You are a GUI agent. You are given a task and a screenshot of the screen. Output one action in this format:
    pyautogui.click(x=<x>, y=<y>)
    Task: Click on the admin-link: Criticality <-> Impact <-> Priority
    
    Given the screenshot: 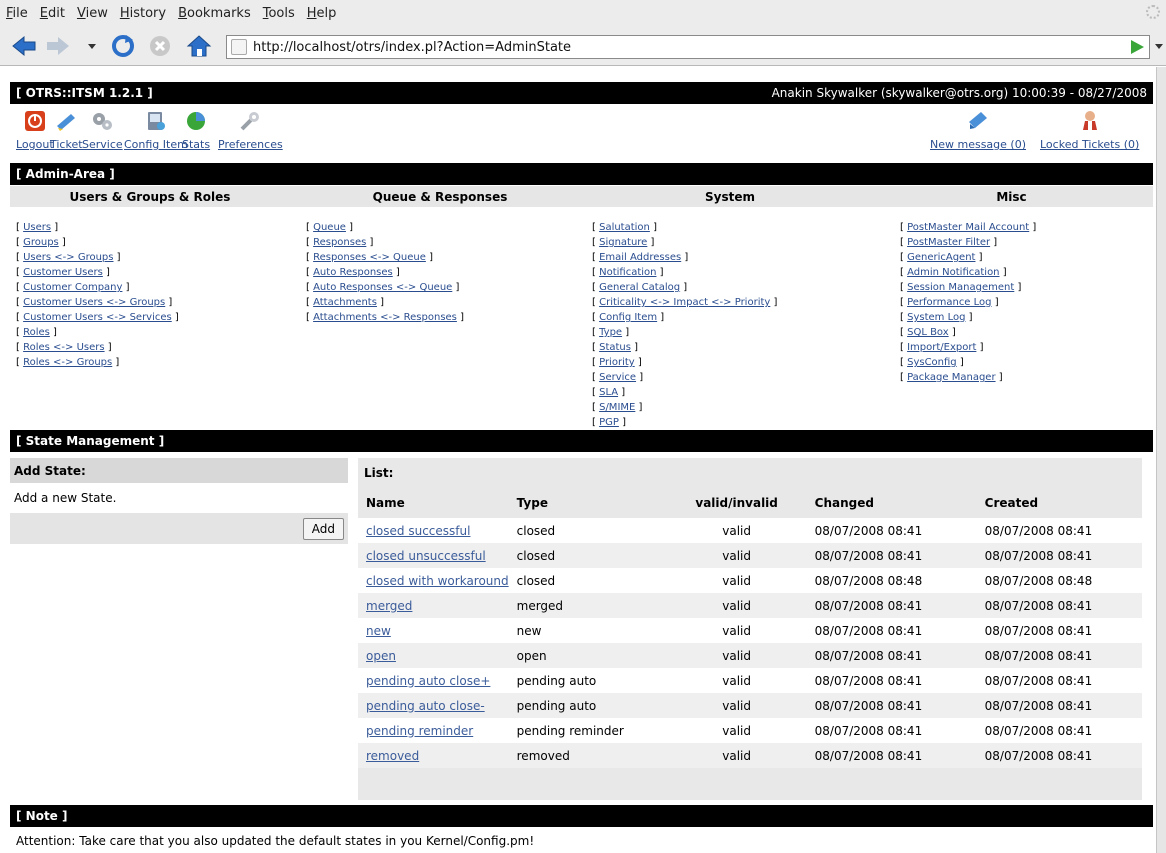 What is the action you would take?
    pyautogui.click(x=684, y=302)
    